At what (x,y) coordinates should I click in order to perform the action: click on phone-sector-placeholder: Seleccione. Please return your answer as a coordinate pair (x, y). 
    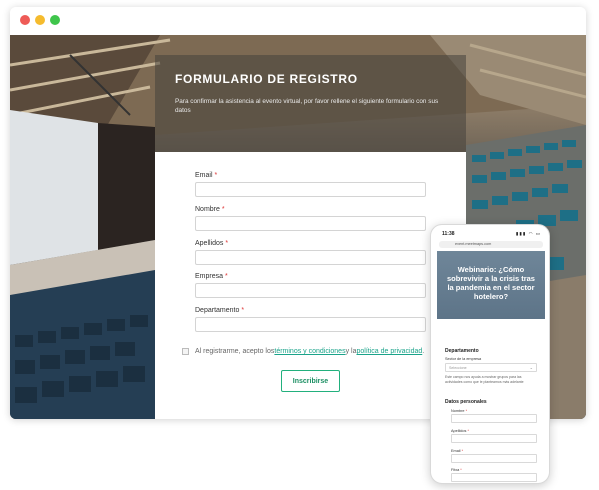
    Looking at the image, I should click on (458, 368).